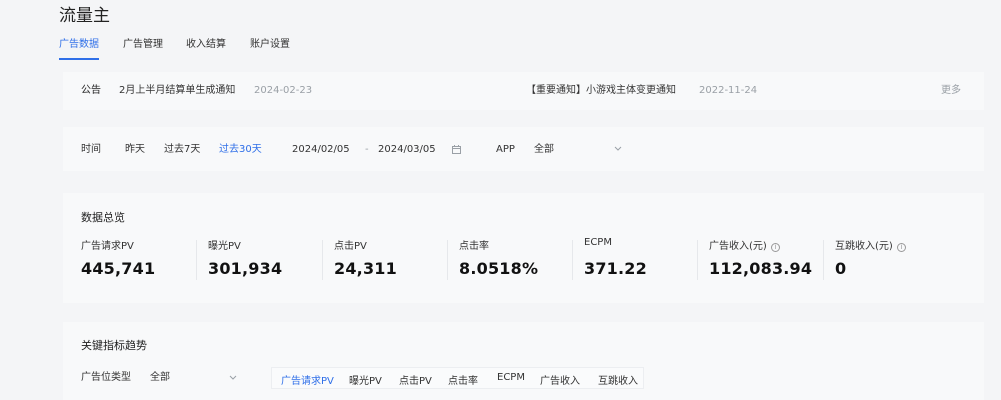 The image size is (1001, 400). What do you see at coordinates (841, 268) in the screenshot?
I see `metric-value: 0` at bounding box center [841, 268].